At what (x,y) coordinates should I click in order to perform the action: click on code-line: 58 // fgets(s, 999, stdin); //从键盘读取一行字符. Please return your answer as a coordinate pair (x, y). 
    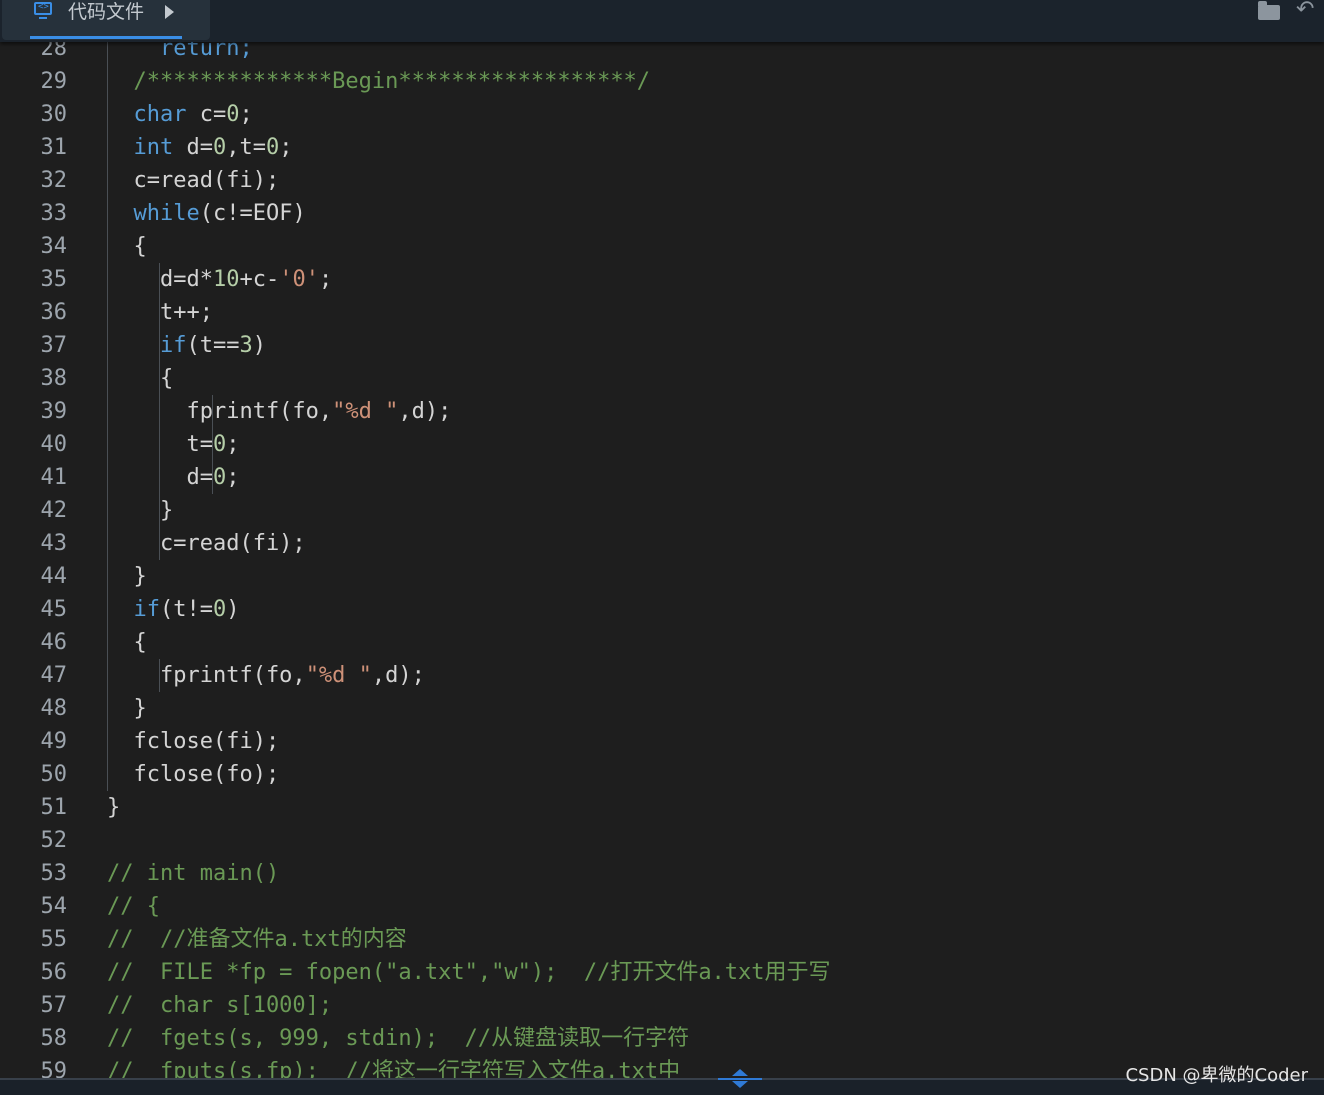
    Looking at the image, I should click on (662, 1038).